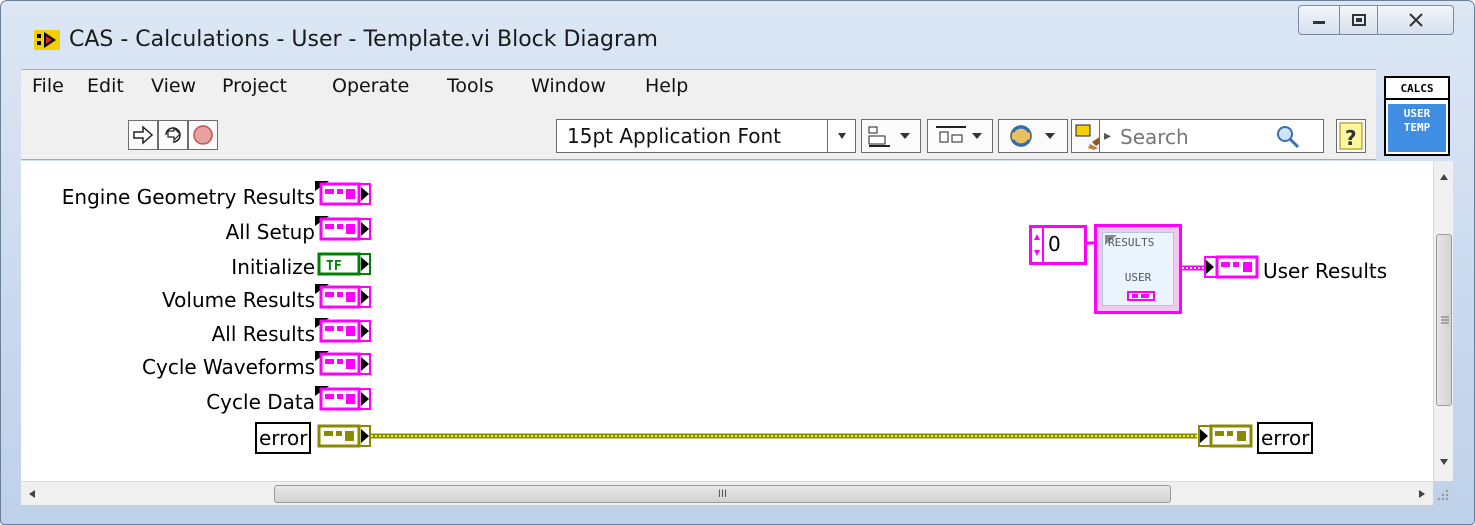 This screenshot has height=525, width=1475. I want to click on spin-arrows-icon, so click(1037, 245).